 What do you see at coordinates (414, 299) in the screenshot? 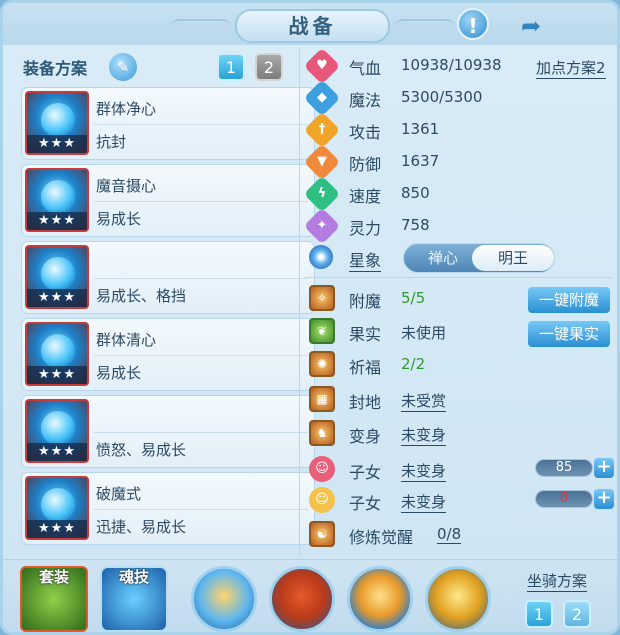
I see `attr-row-enchant: ✧ 附魔 5/5` at bounding box center [414, 299].